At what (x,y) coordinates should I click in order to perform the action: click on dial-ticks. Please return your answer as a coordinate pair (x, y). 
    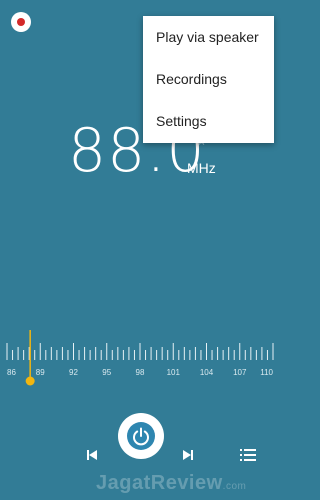
    Looking at the image, I should click on (140, 351).